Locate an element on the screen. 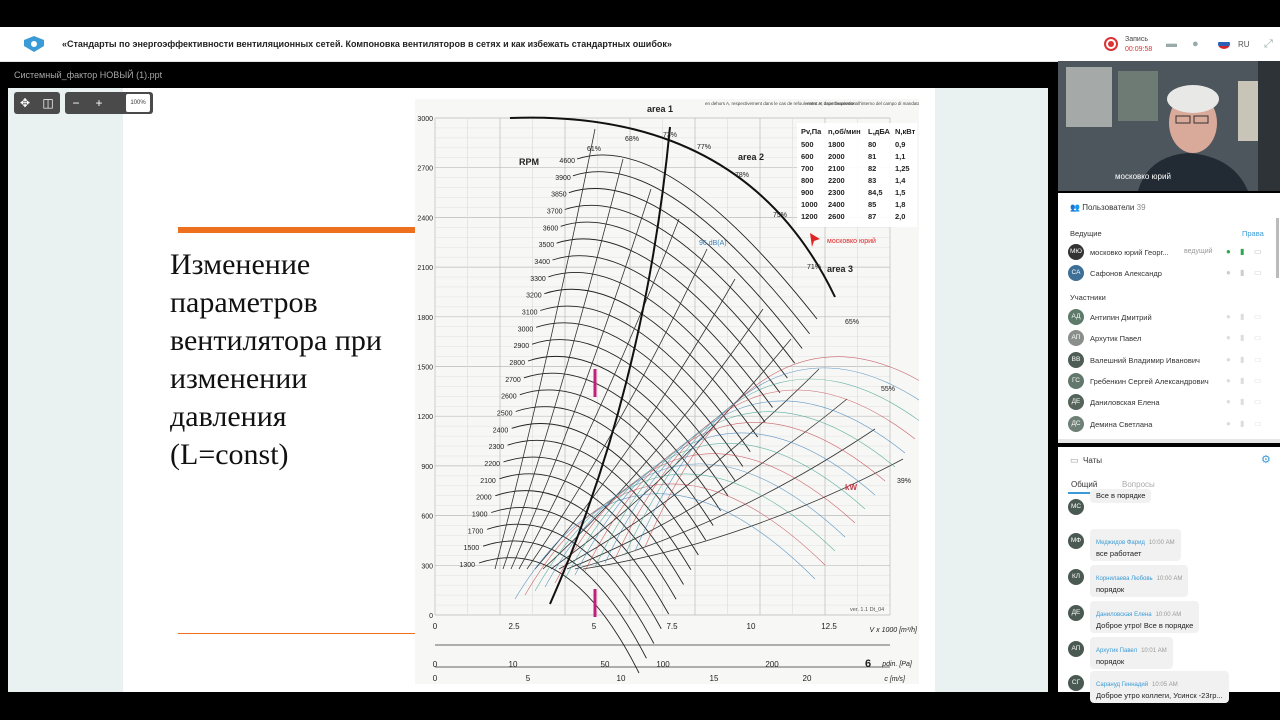 This screenshot has height=720, width=1280. x-tick-label: 2.5 is located at coordinates (514, 626).